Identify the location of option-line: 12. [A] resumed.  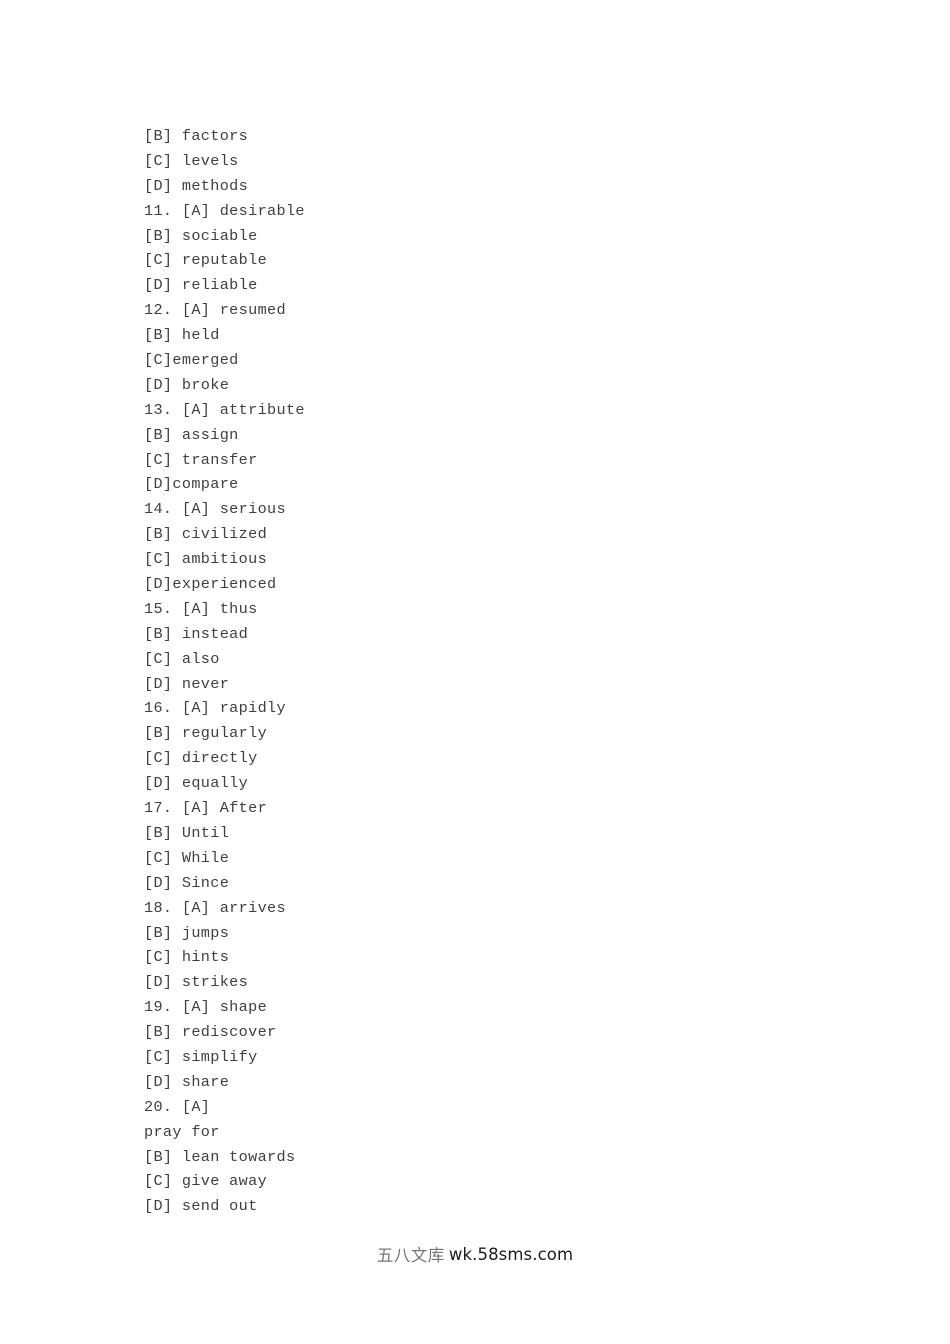
(215, 310).